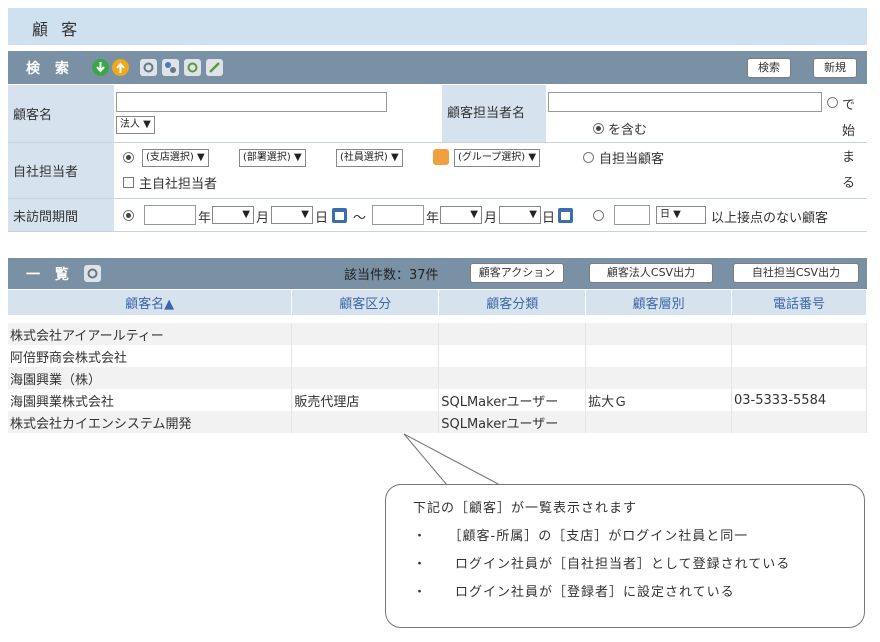  I want to click on callout-item: ・ ［顧客-所属］の［支店］がログイン社員と同一, so click(581, 536).